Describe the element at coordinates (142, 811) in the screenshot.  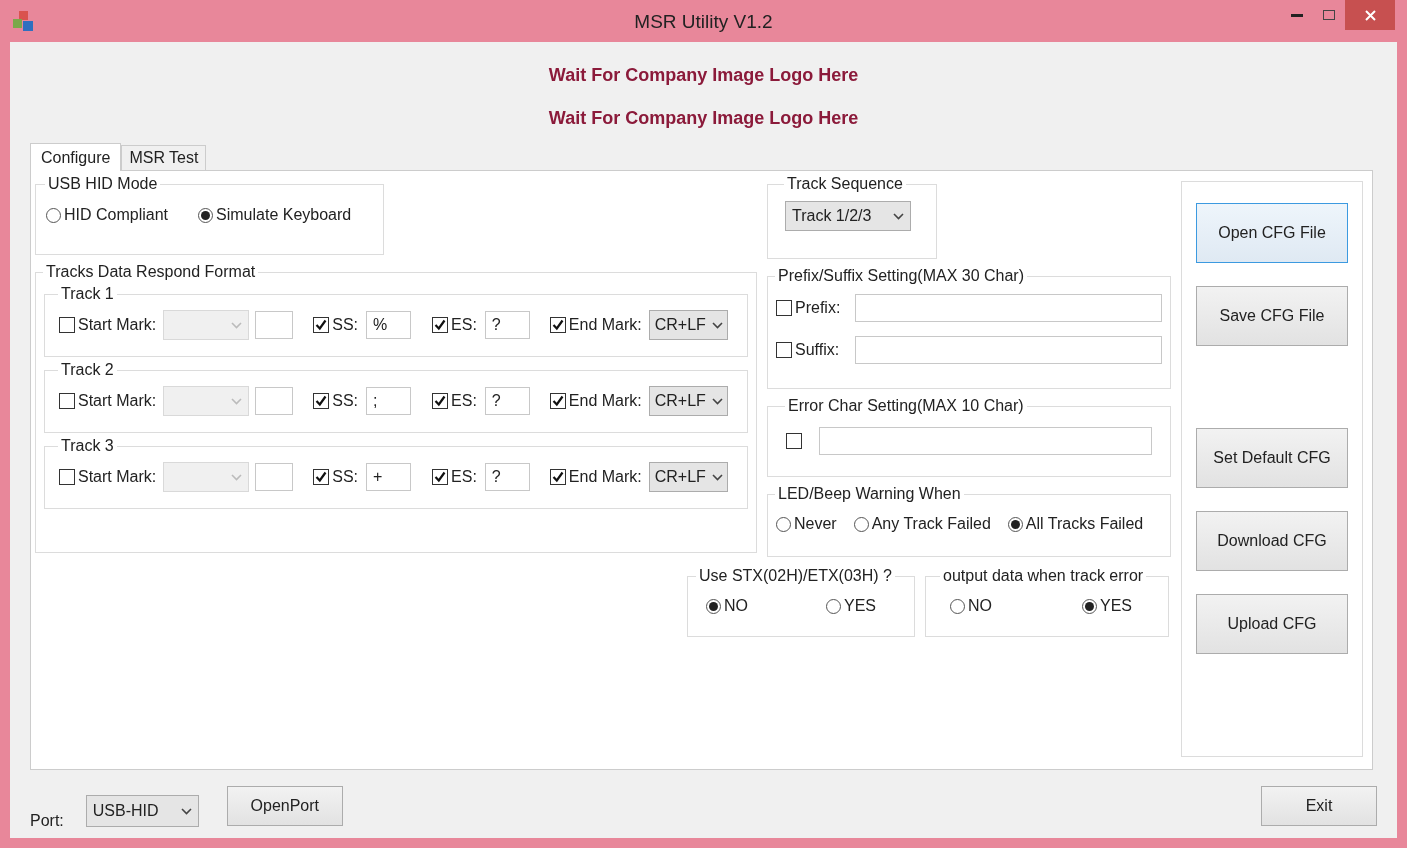
I see `port-dropdown: USB-HID` at that location.